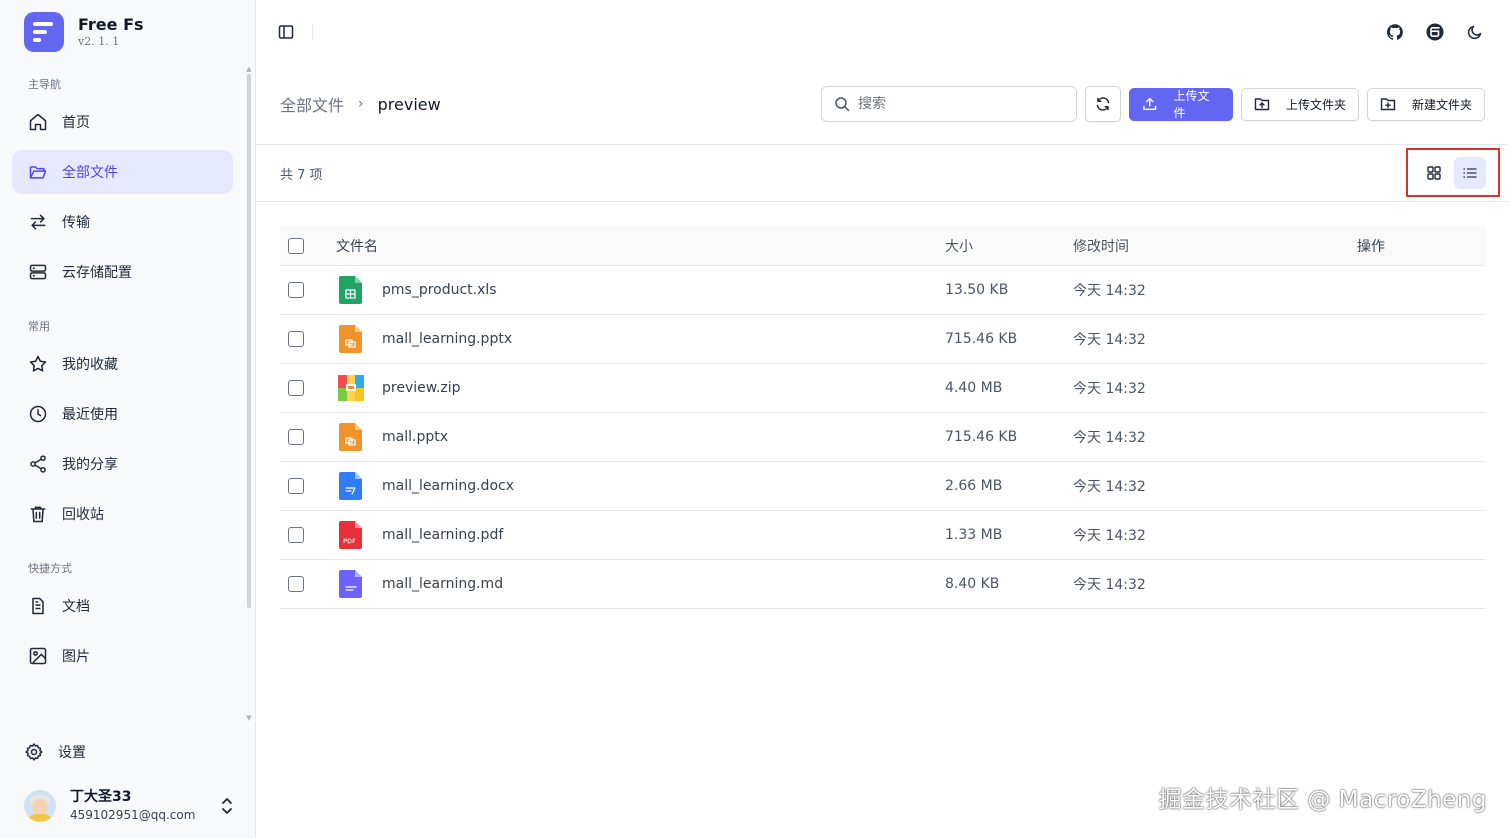 The image size is (1509, 838). What do you see at coordinates (981, 437) in the screenshot?
I see `file-size: 715.46 KB` at bounding box center [981, 437].